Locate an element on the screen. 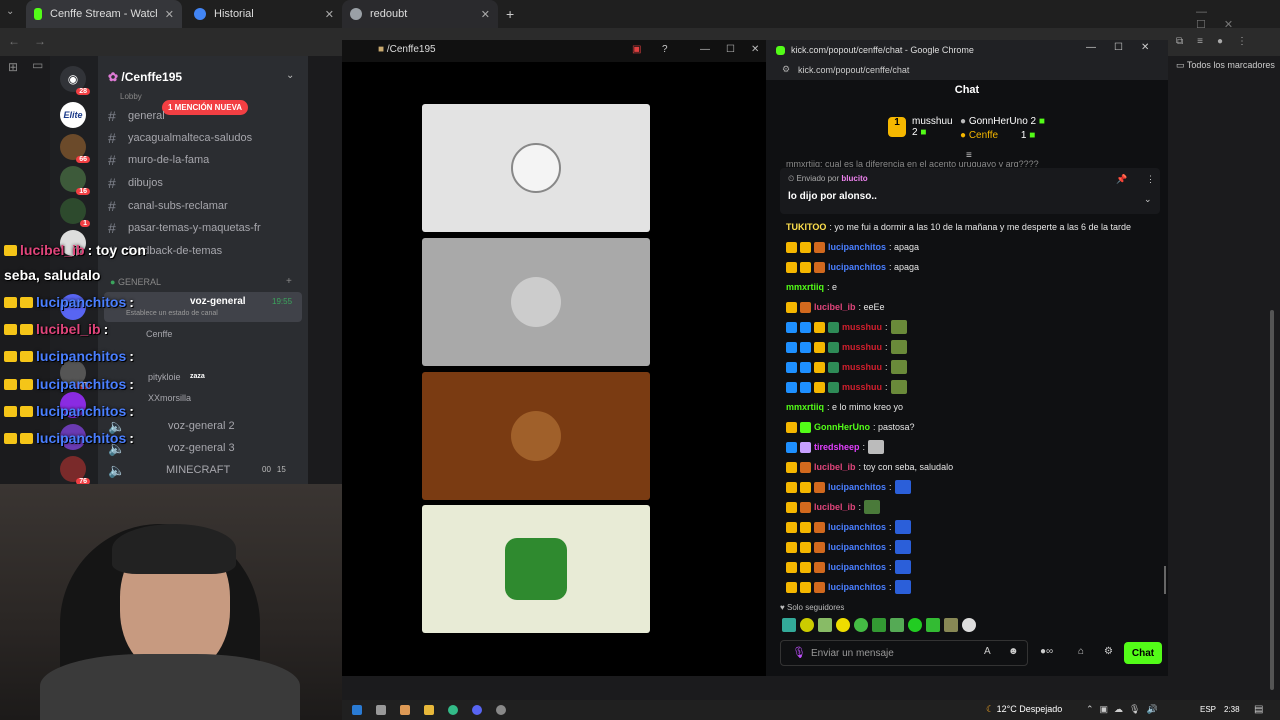 The image size is (1280, 720). clock: 2:38 is located at coordinates (1232, 709).